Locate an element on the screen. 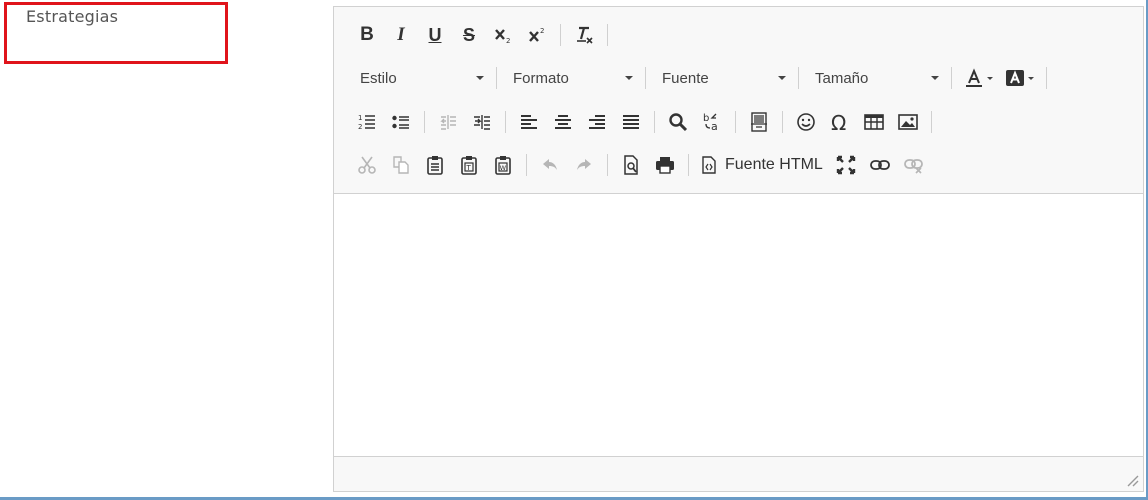 The image size is (1148, 500). size-combo-label: Tamaño is located at coordinates (842, 78).